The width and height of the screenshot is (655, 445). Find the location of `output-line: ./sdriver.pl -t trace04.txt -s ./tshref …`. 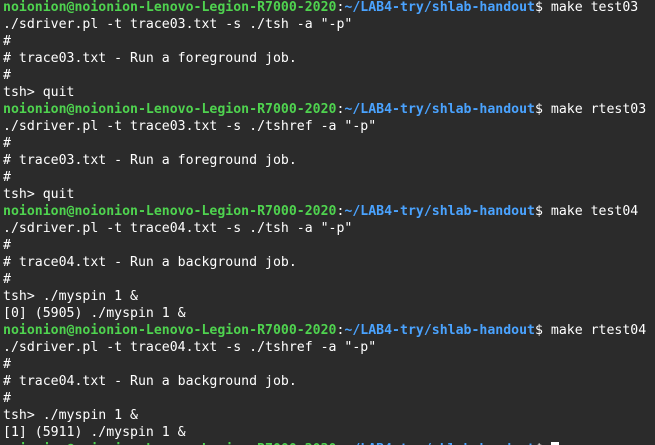

output-line: ./sdriver.pl -t trace04.txt -s ./tshref … is located at coordinates (190, 347).